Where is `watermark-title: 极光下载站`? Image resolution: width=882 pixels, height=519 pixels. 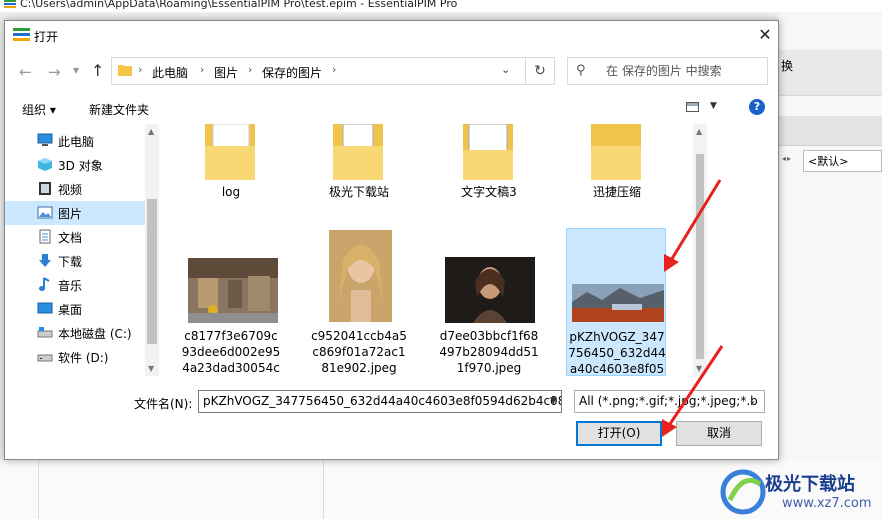
watermark-title: 极光下载站 is located at coordinates (810, 484).